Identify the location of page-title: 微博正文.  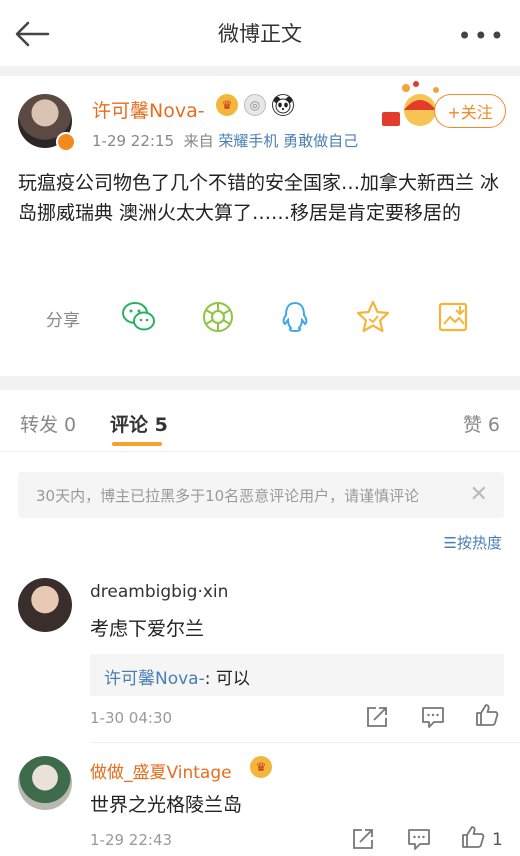
(260, 34).